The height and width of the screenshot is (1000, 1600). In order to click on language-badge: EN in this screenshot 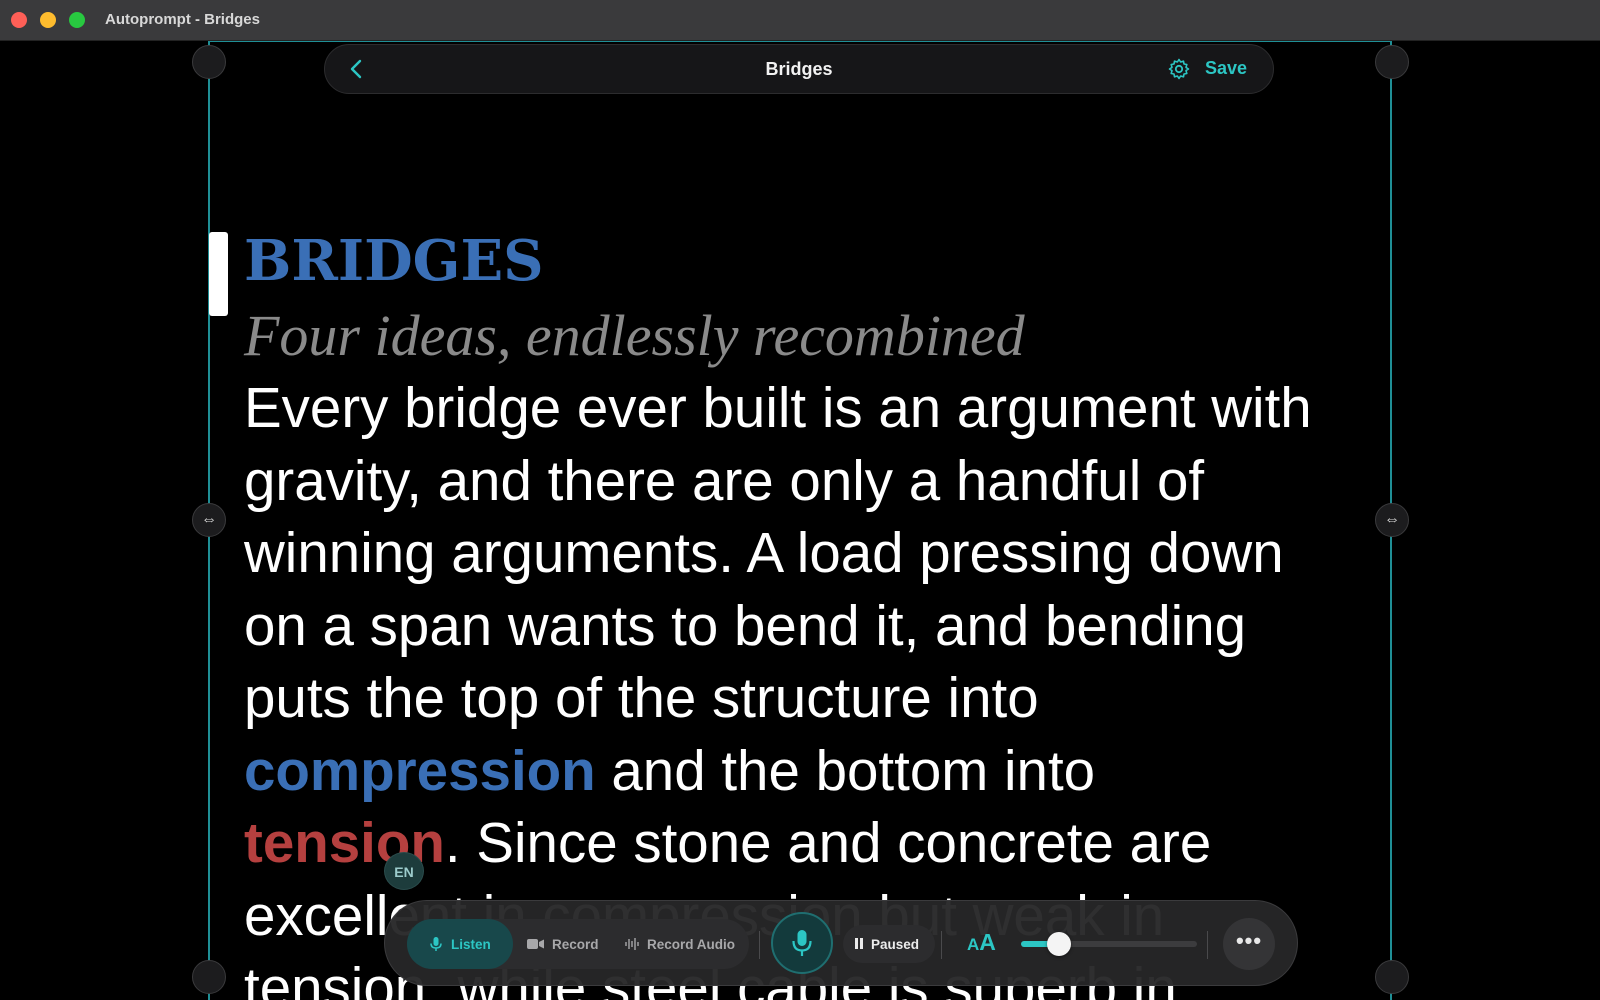, I will do `click(404, 871)`.